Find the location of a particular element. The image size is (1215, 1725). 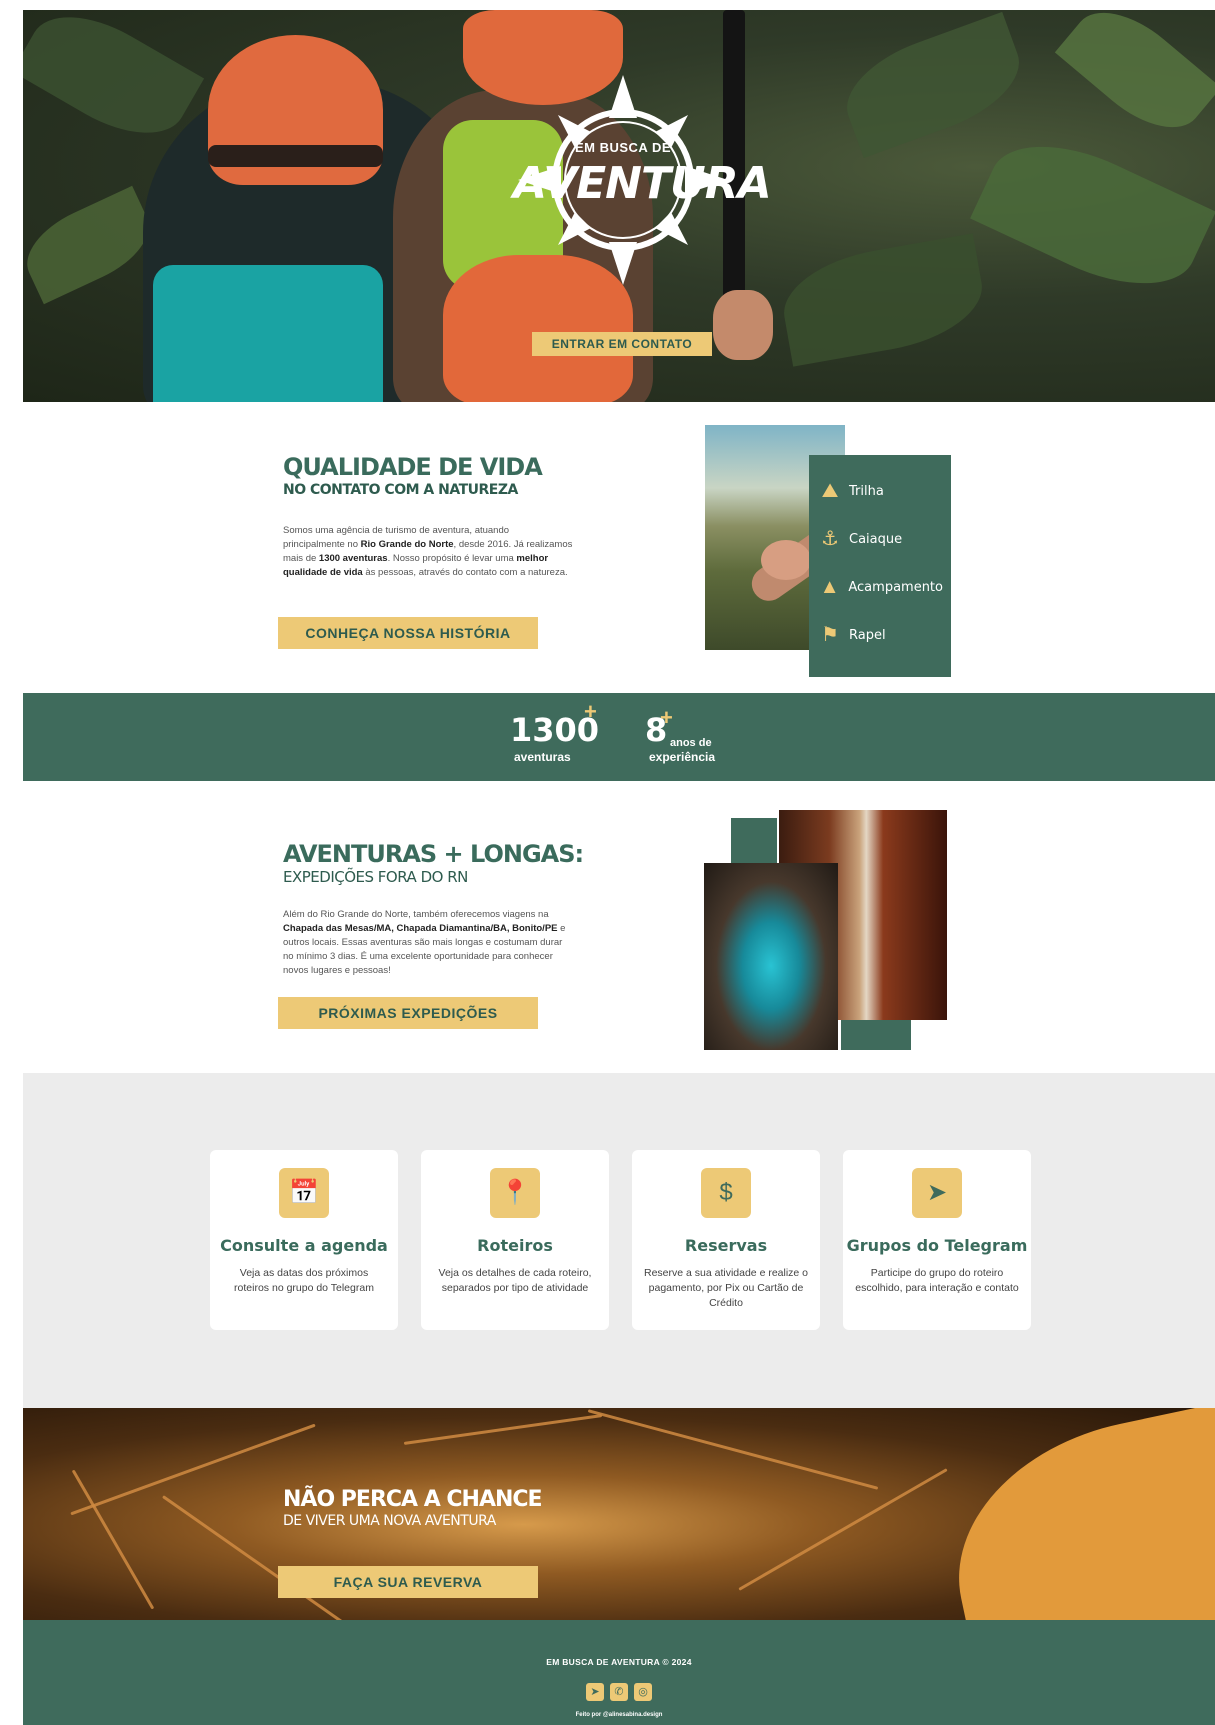

instagram-icon: ◎ is located at coordinates (643, 1692).